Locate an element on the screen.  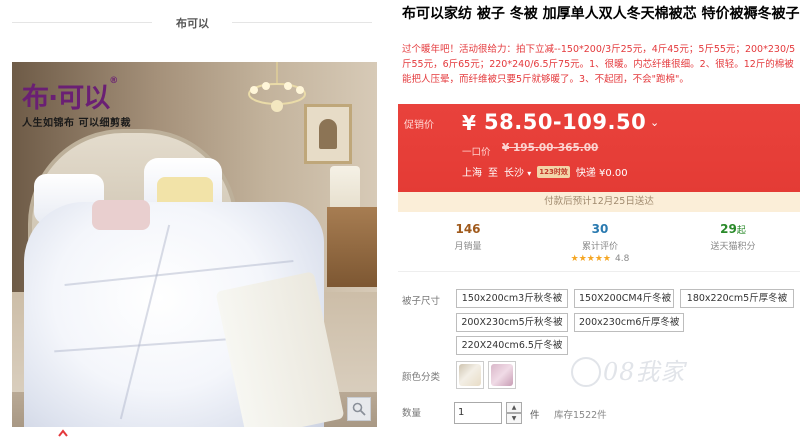
ship-to-word: 至 is located at coordinates (493, 173).